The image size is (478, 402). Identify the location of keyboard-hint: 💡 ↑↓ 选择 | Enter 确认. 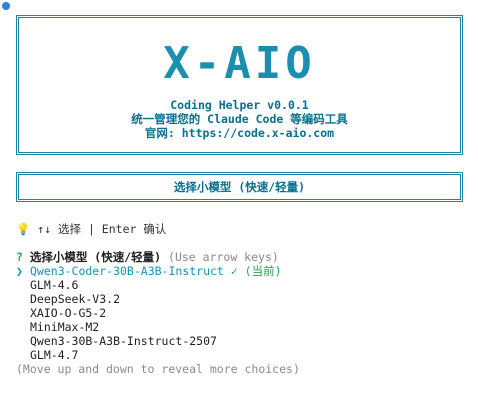
(91, 229).